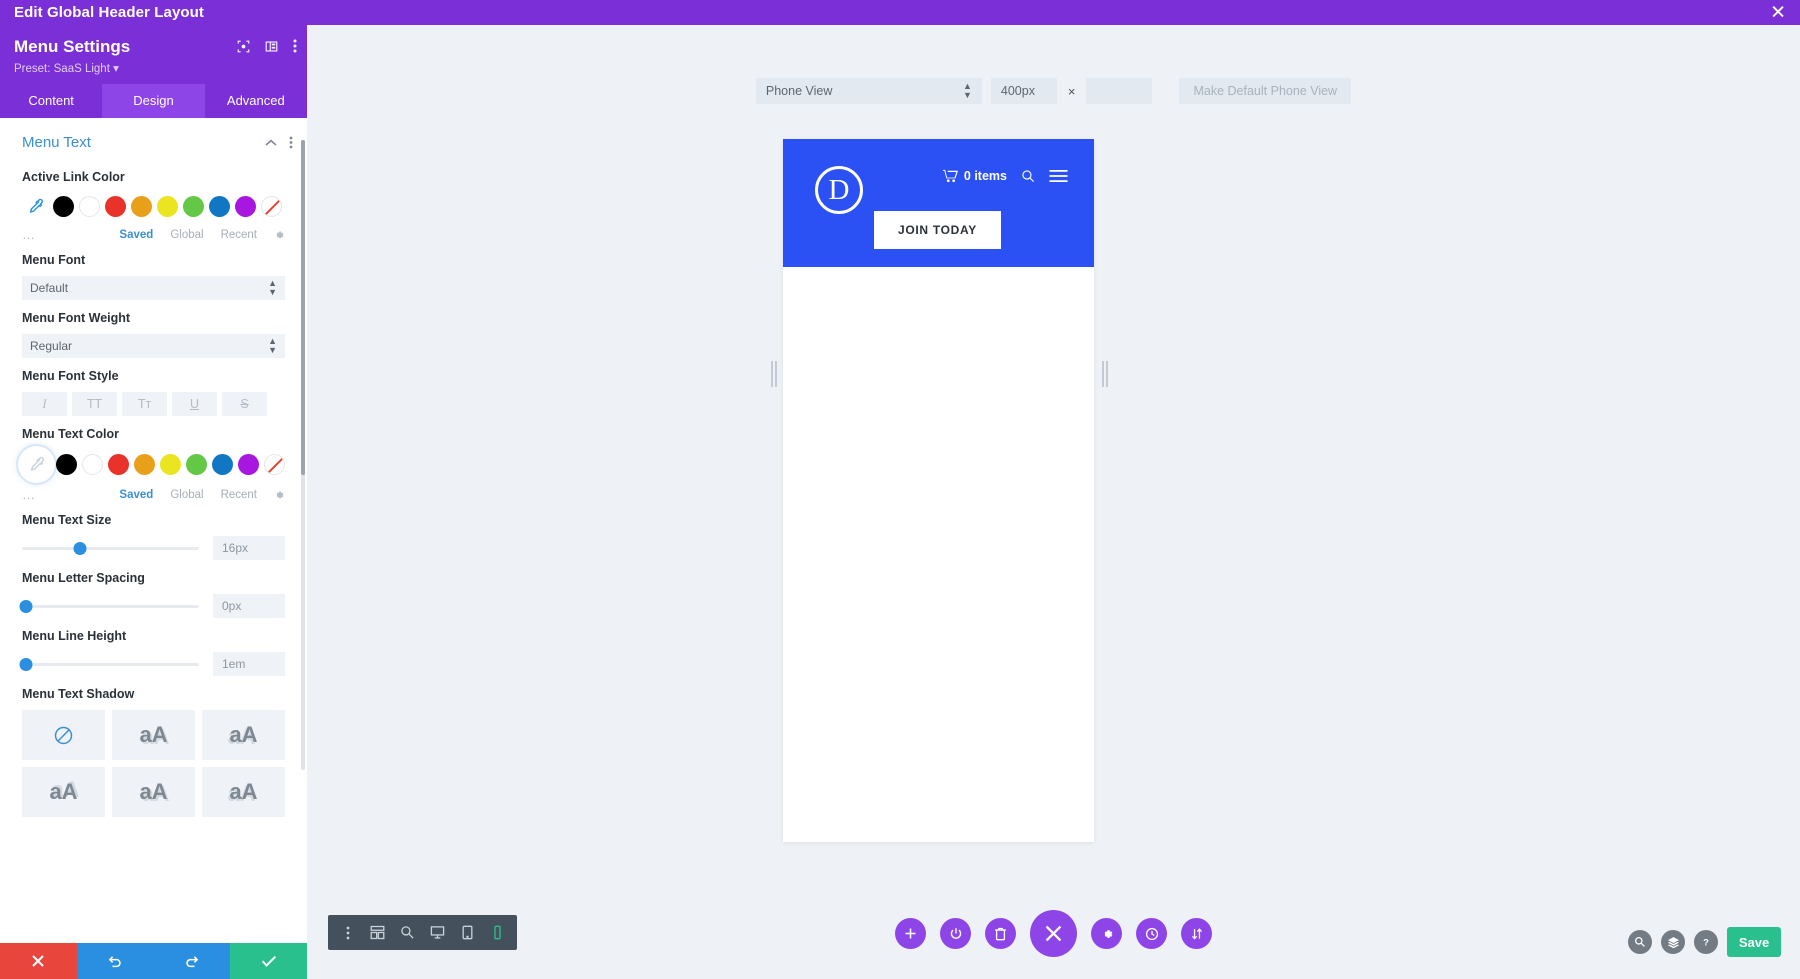 Image resolution: width=1800 pixels, height=979 pixels. Describe the element at coordinates (1058, 176) in the screenshot. I see `hamburger-menu-icon` at that location.